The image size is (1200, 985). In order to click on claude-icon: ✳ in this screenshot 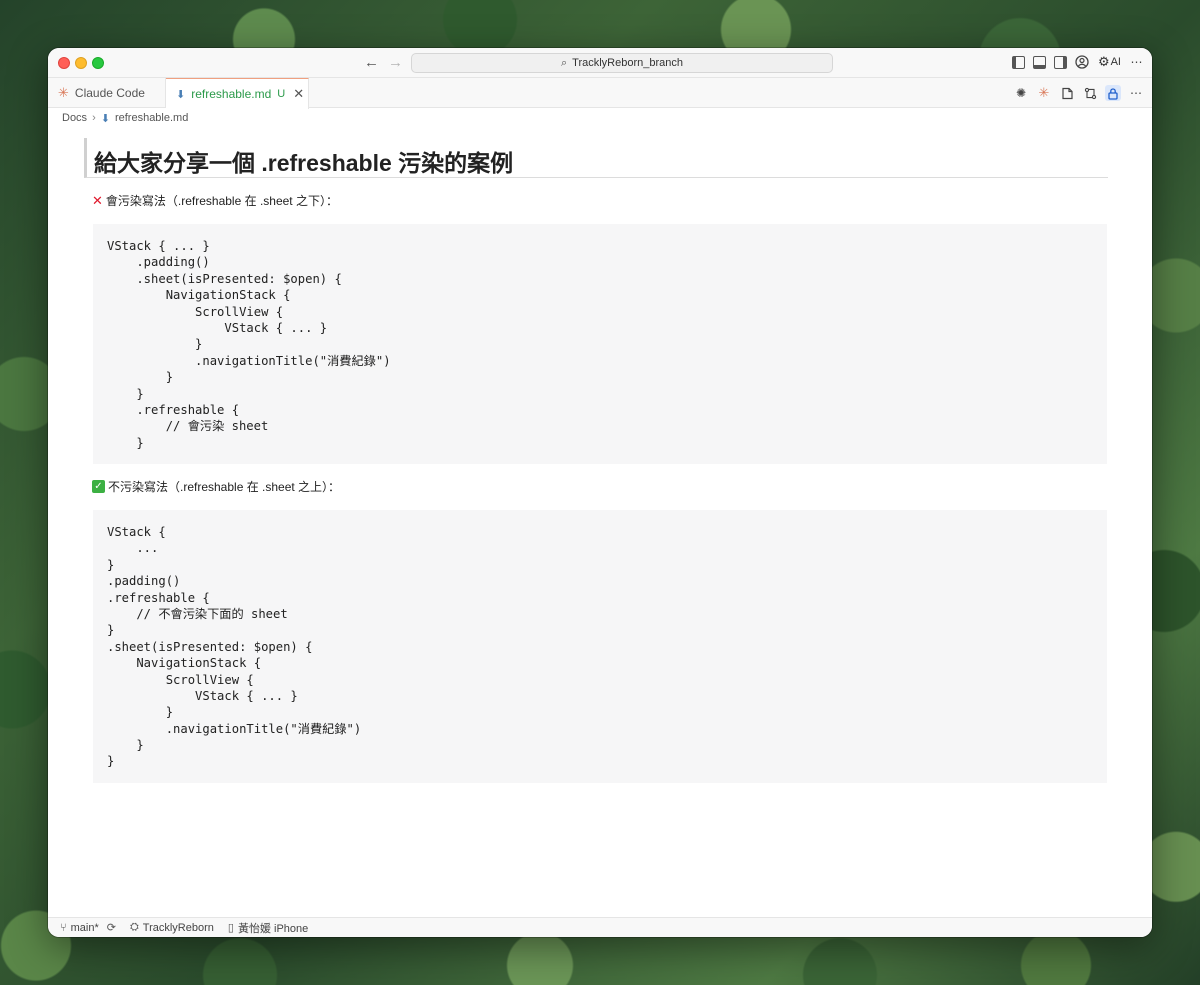, I will do `click(63, 92)`.